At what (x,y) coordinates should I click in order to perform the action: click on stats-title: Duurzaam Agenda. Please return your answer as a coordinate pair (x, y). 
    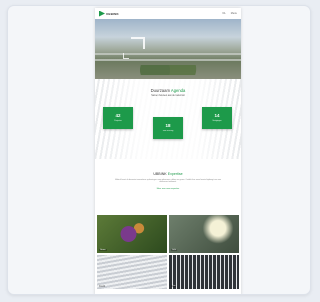
    Looking at the image, I should click on (168, 90).